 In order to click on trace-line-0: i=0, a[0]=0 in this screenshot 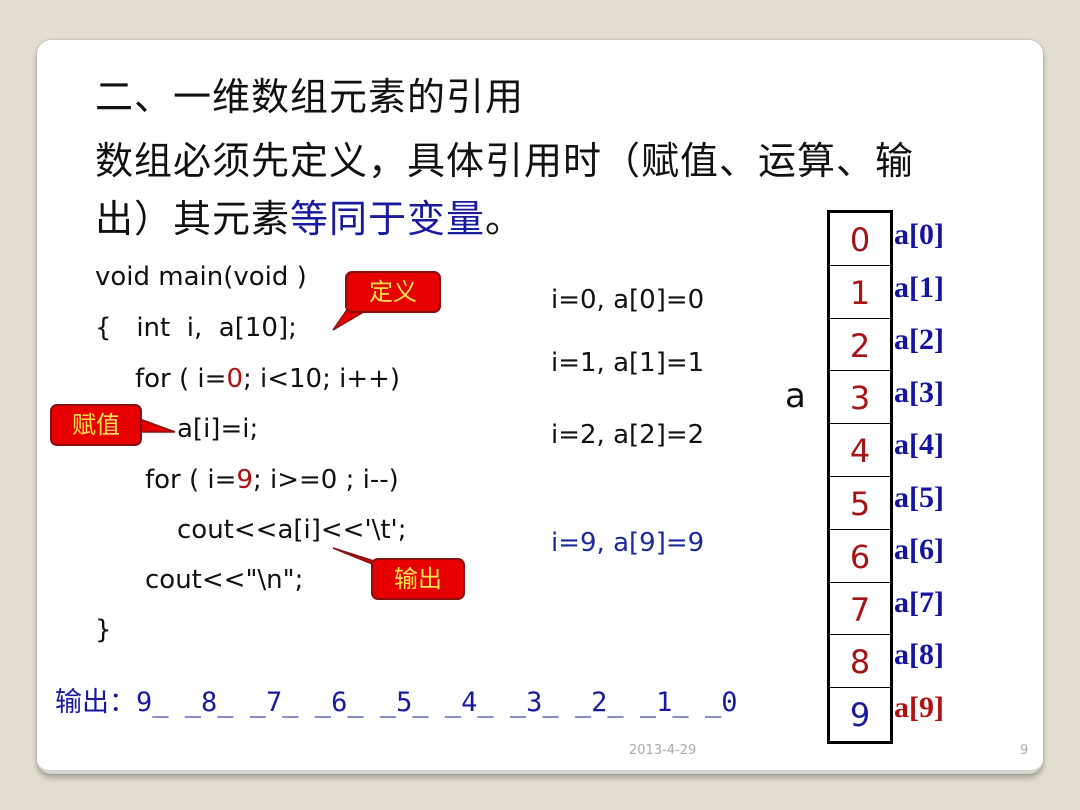, I will do `click(628, 300)`.